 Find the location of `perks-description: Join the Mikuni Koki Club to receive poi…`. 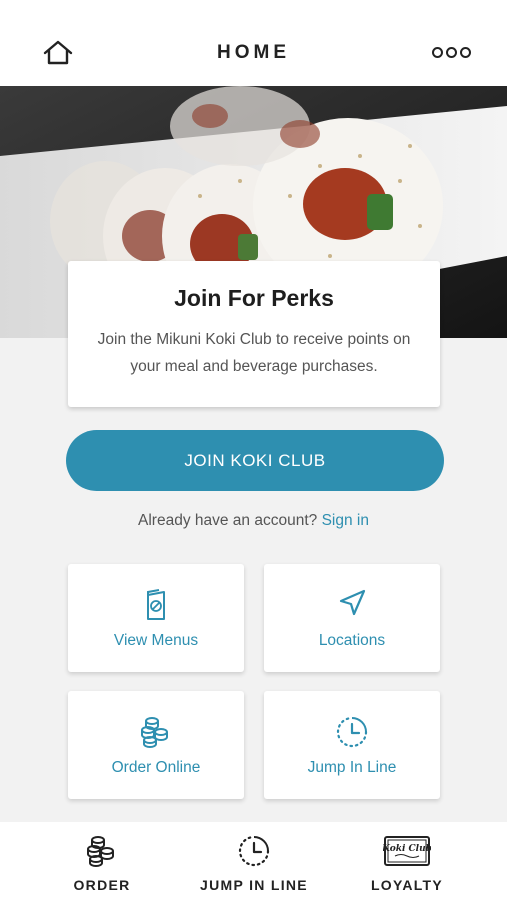

perks-description: Join the Mikuni Koki Club to receive poi… is located at coordinates (254, 353).